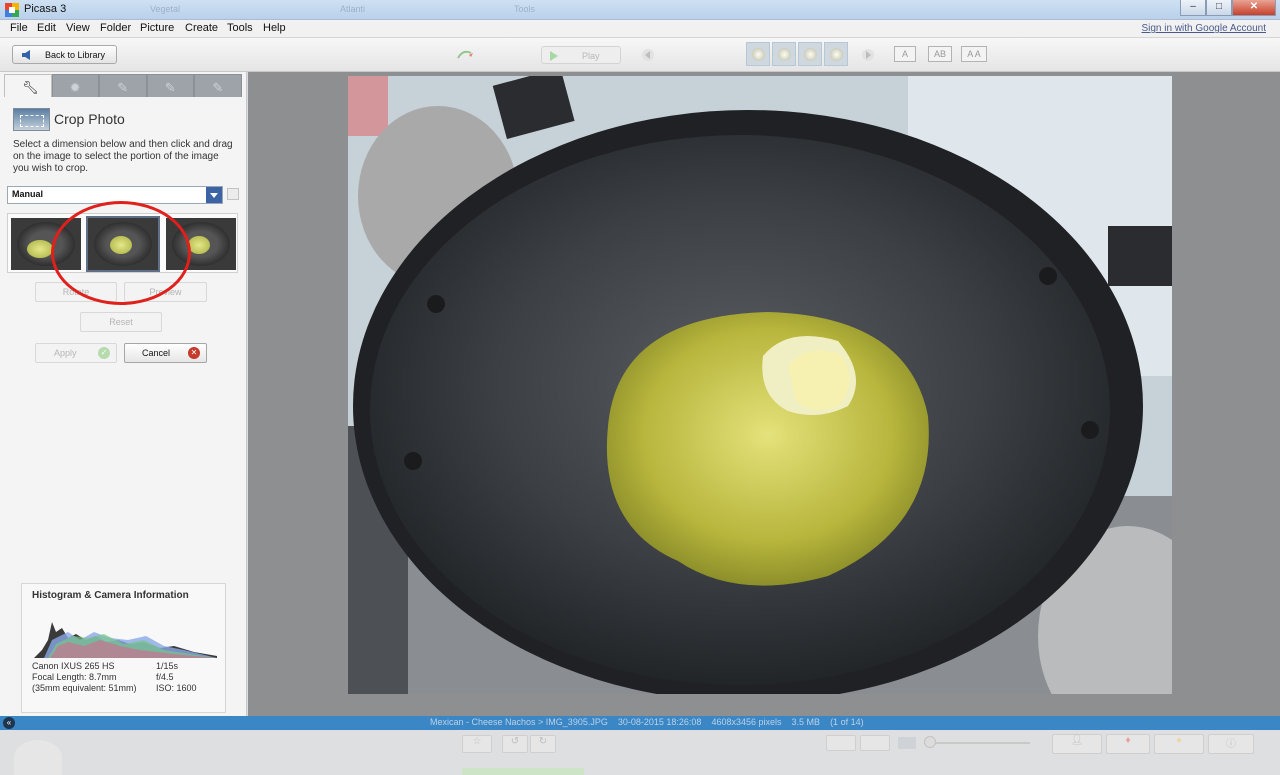  I want to click on title-bar: Picasa 3 Vegetal Atlanti Tools – □ ✕, so click(640, 10).